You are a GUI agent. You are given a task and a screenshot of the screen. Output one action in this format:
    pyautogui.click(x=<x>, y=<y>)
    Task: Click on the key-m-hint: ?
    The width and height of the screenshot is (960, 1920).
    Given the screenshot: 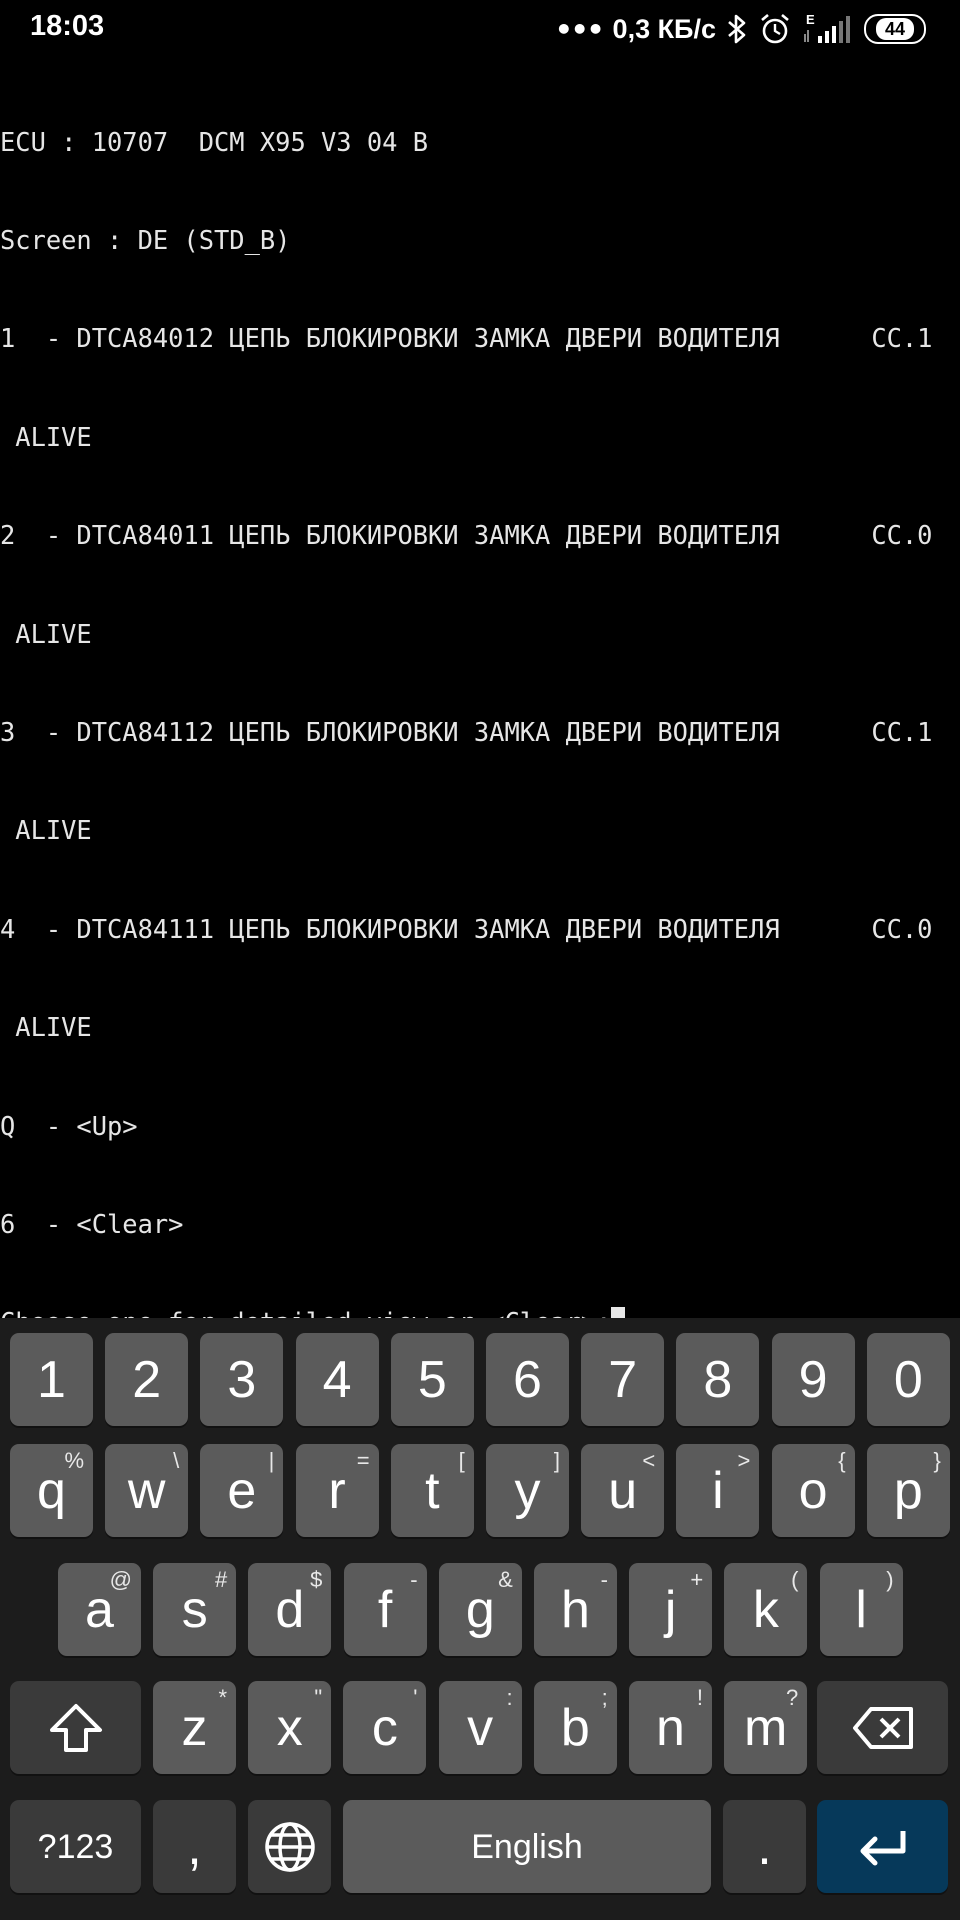 What is the action you would take?
    pyautogui.click(x=792, y=1697)
    